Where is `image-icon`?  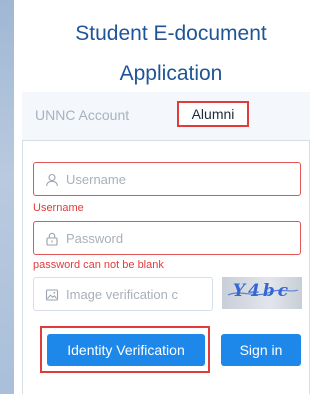
image-icon is located at coordinates (52, 295).